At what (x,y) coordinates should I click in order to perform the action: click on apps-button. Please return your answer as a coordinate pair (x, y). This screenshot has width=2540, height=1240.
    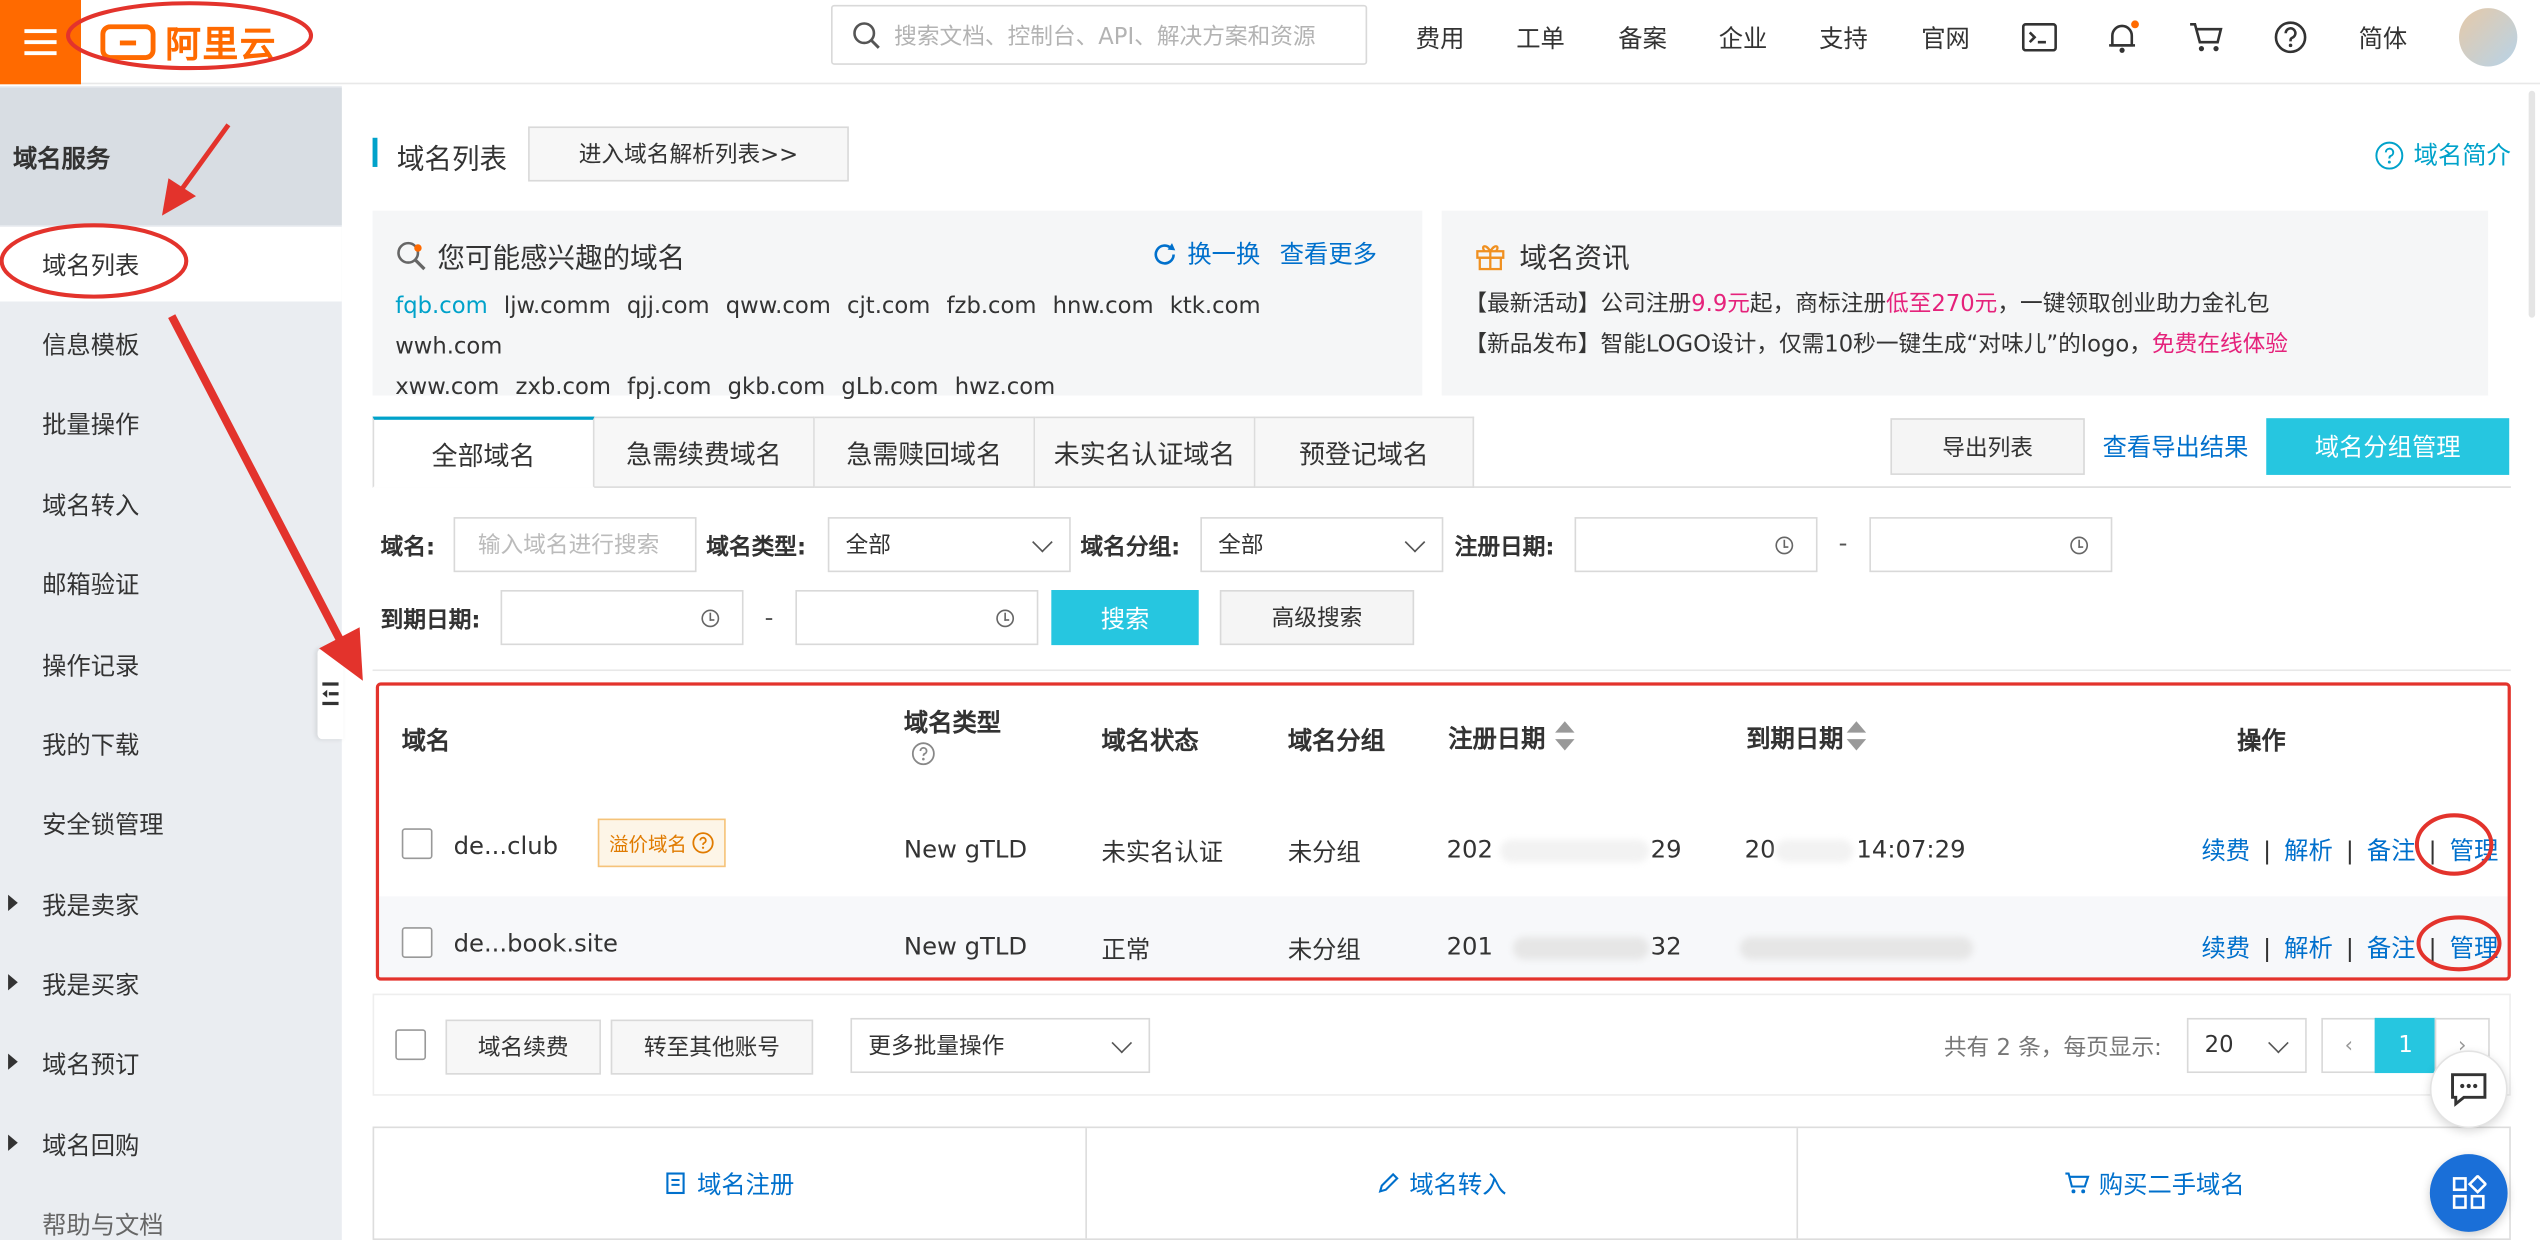
    Looking at the image, I should click on (2468, 1193).